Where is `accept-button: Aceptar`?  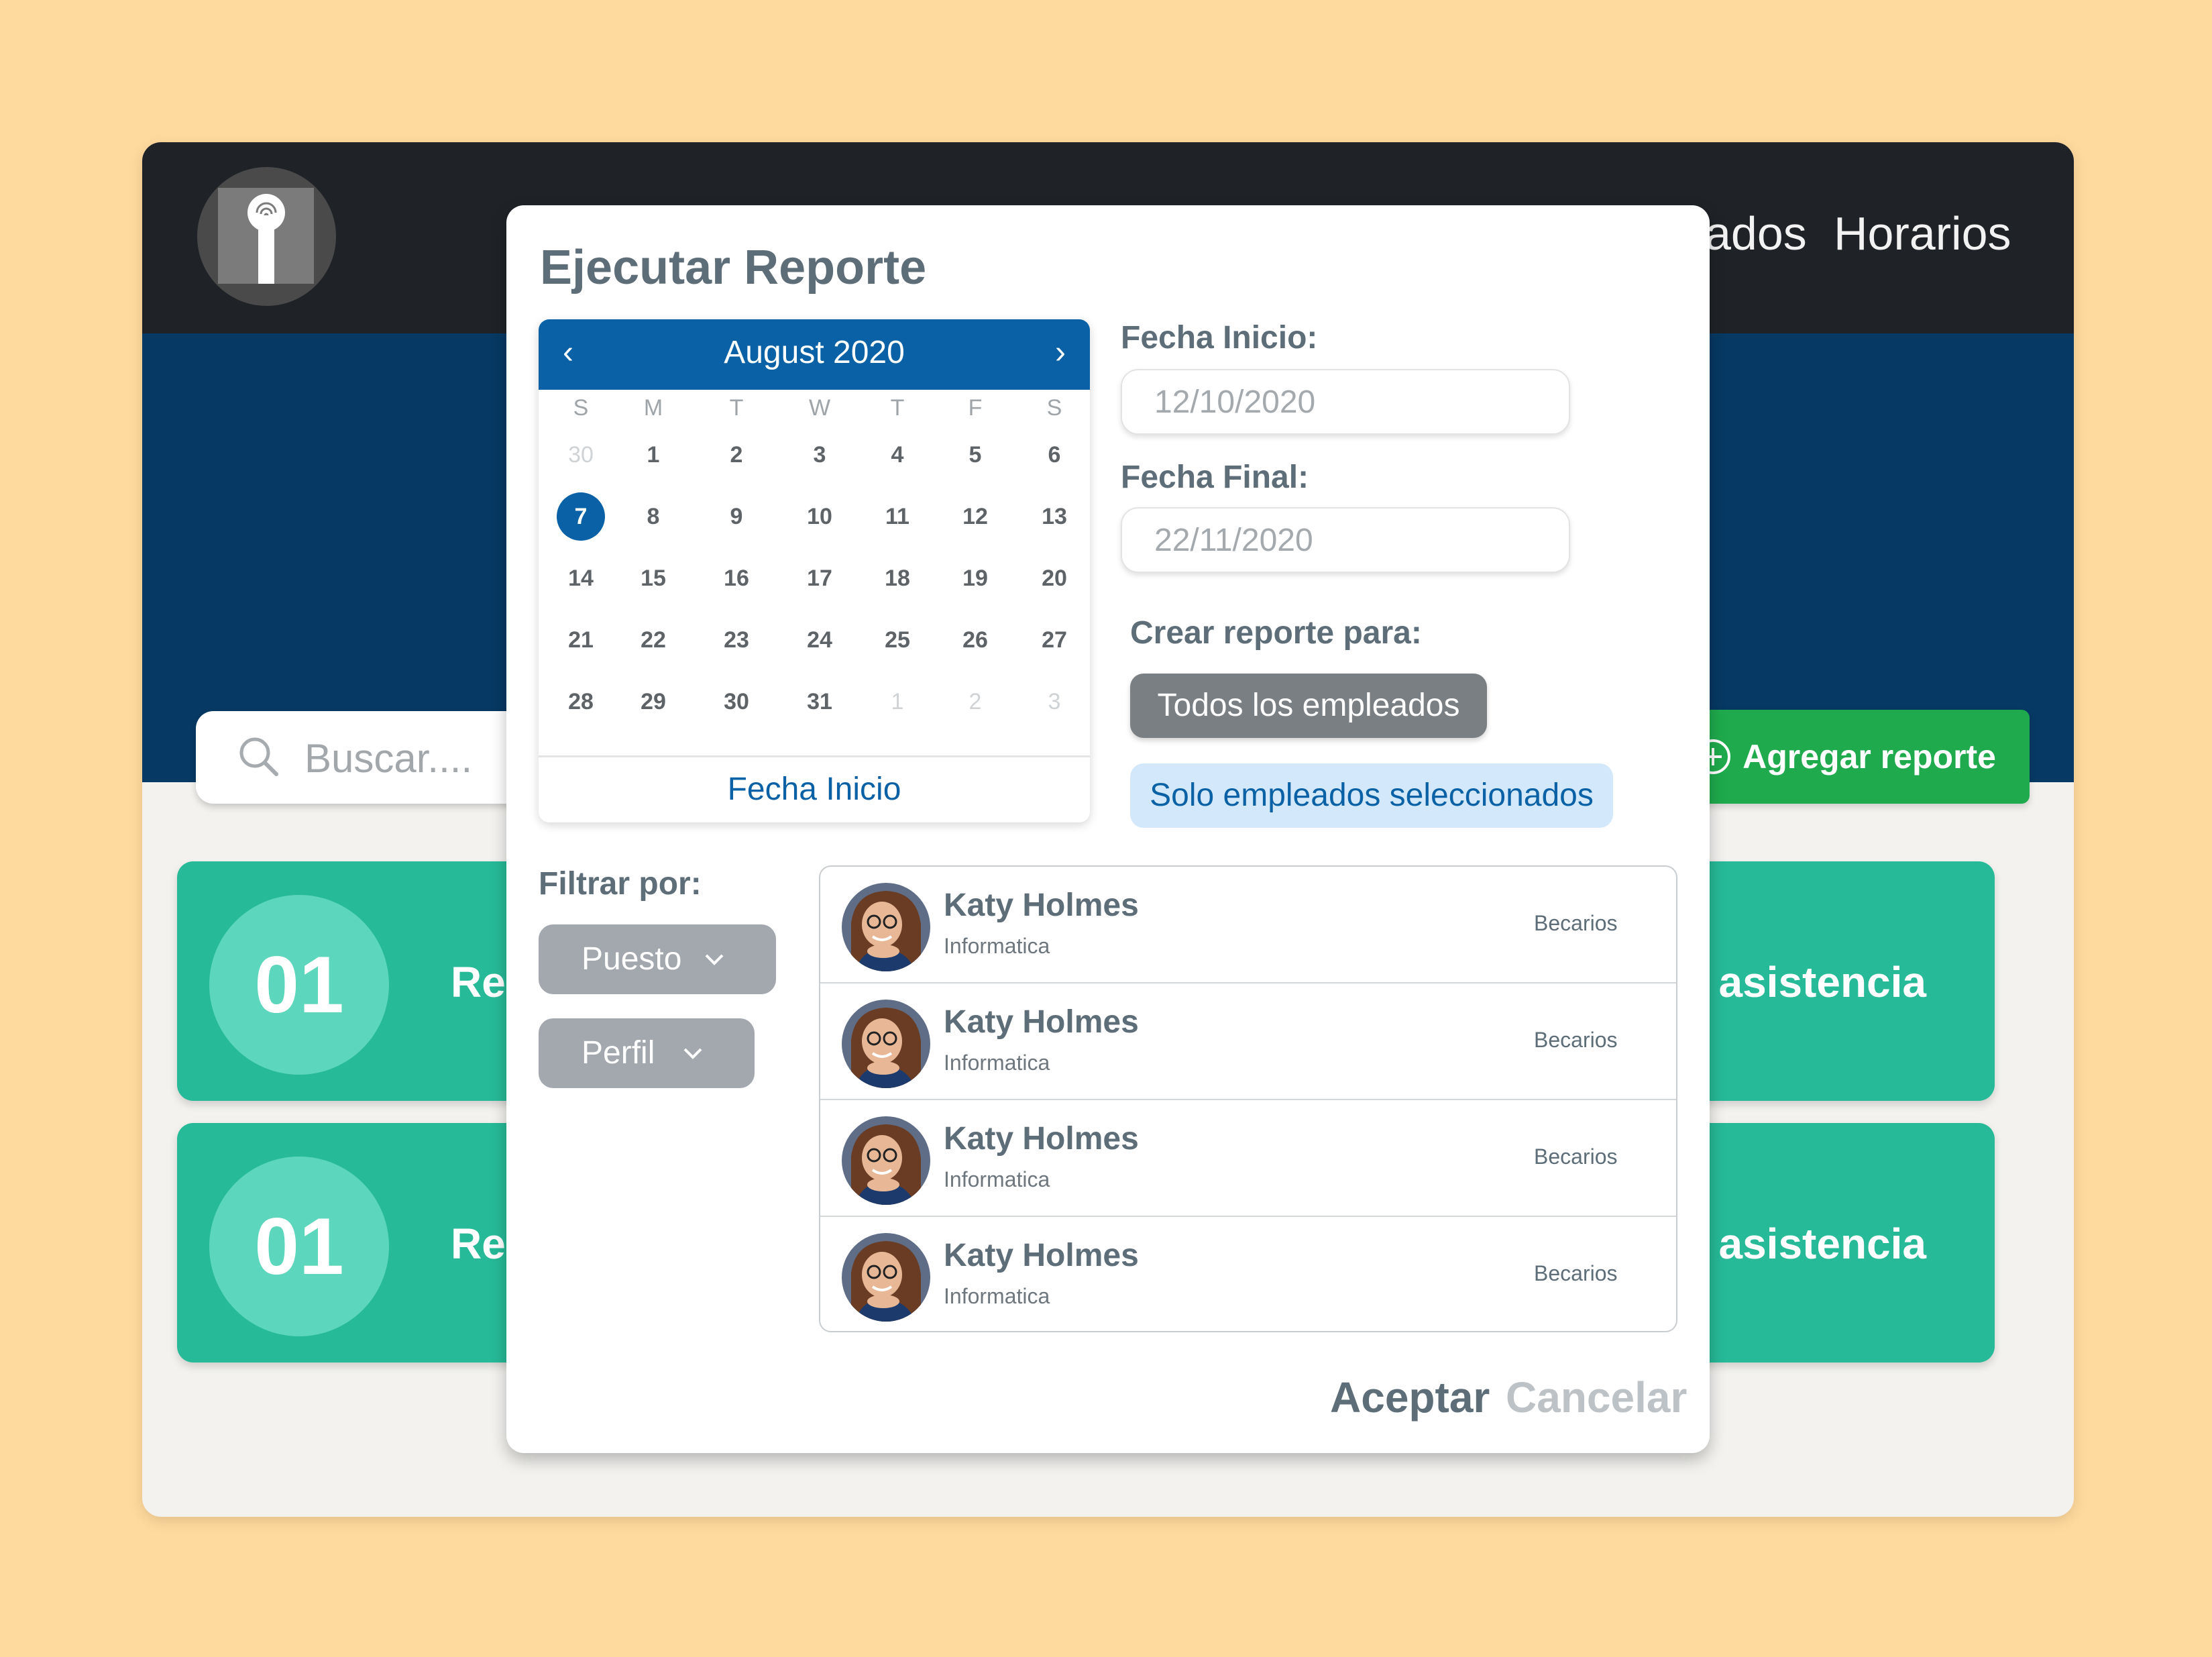
accept-button: Aceptar is located at coordinates (1410, 1398).